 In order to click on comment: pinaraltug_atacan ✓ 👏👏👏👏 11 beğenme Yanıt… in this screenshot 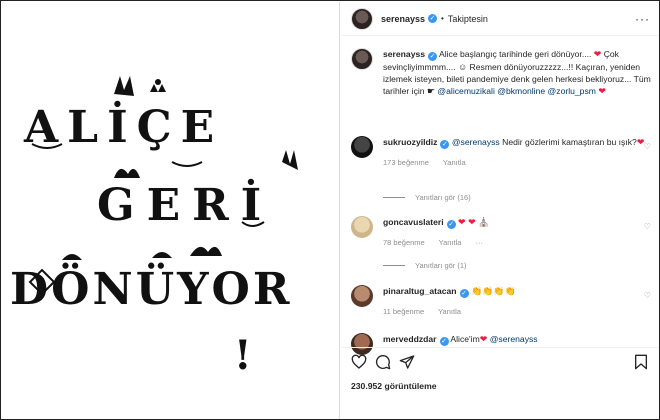, I will do `click(501, 301)`.